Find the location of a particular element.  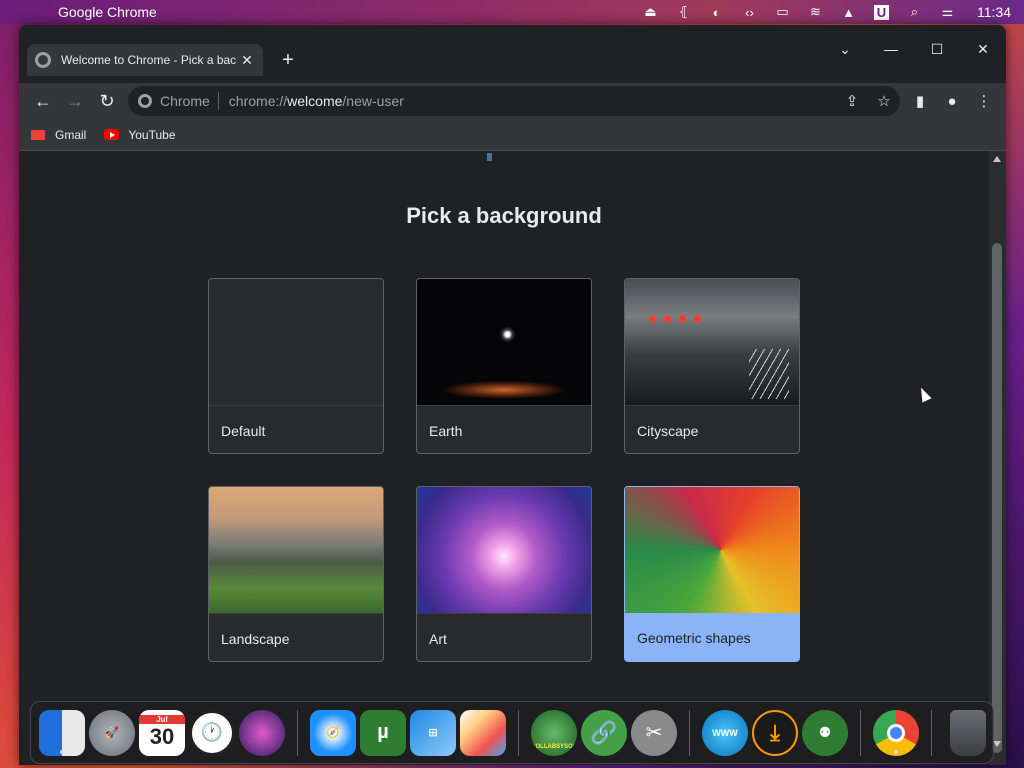

wifi-off-icon: ≋ is located at coordinates (815, 12).